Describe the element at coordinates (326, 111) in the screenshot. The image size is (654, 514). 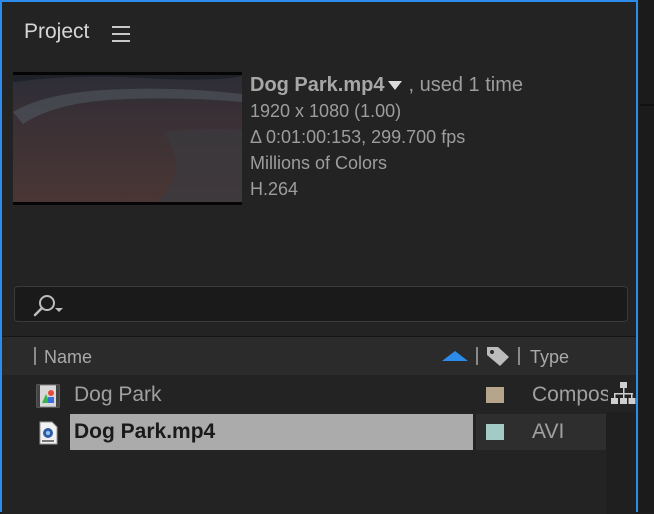
I see `footage-resolution: 1920 x 1080 (1.00)` at that location.